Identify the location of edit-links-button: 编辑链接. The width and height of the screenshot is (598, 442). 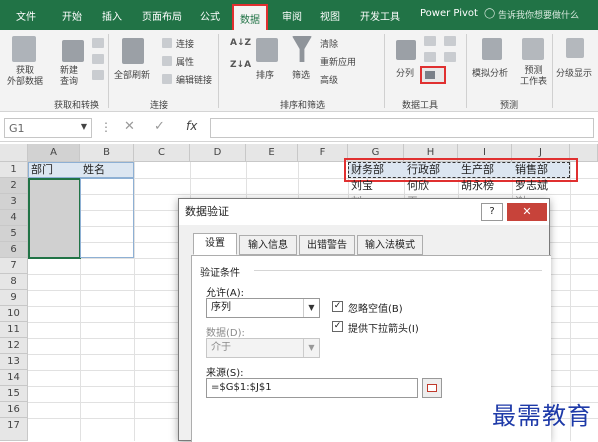
(194, 79).